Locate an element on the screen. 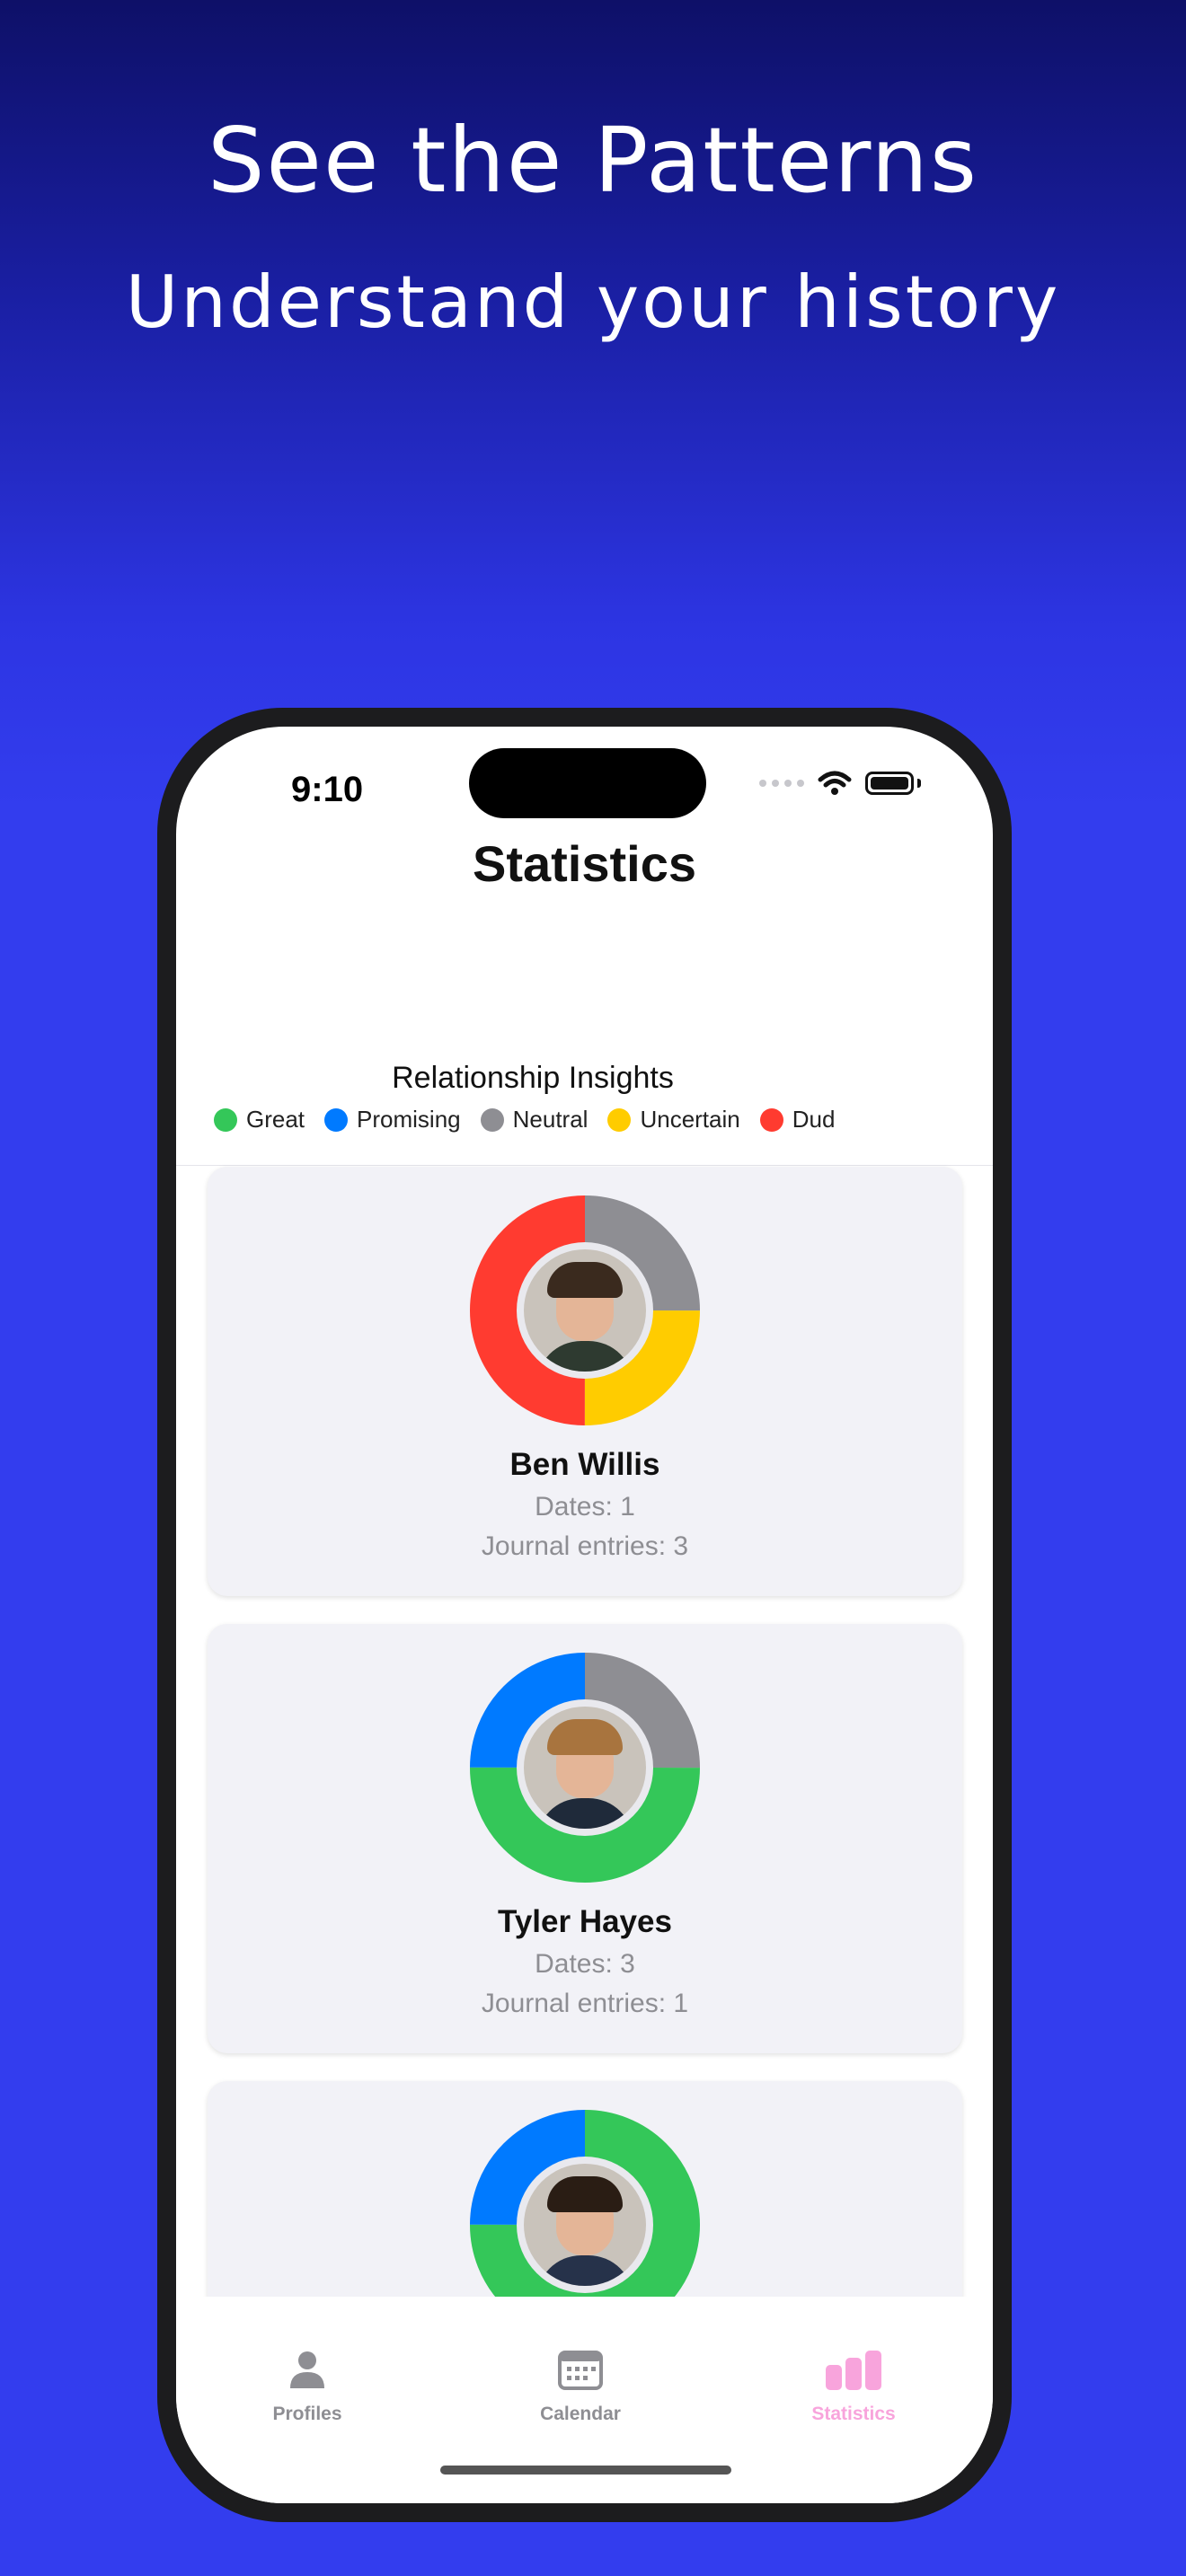 Image resolution: width=1186 pixels, height=2576 pixels. legend-label: Neutral is located at coordinates (550, 1119).